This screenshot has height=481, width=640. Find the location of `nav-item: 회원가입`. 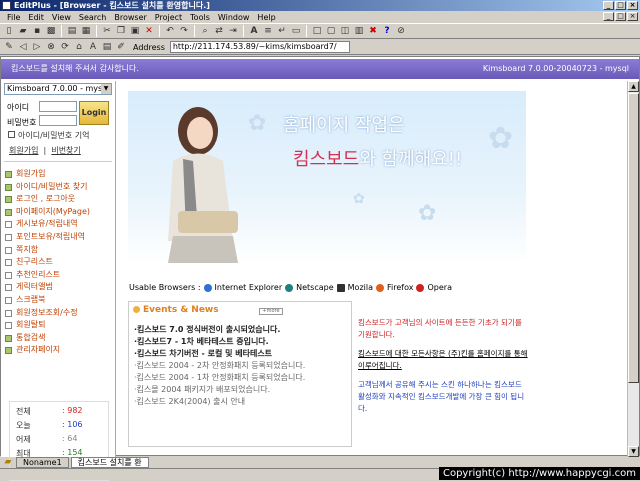

nav-item: 회원가입 is located at coordinates (60, 174).